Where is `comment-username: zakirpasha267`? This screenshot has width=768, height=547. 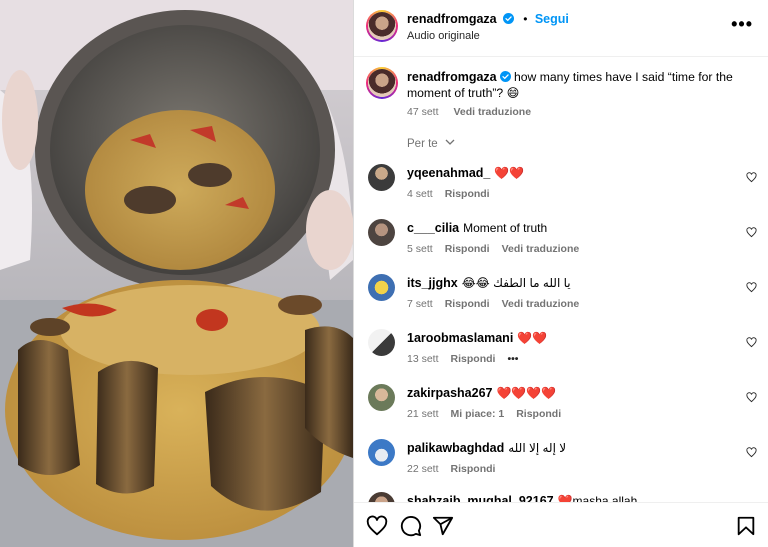
comment-username: zakirpasha267 is located at coordinates (449, 393).